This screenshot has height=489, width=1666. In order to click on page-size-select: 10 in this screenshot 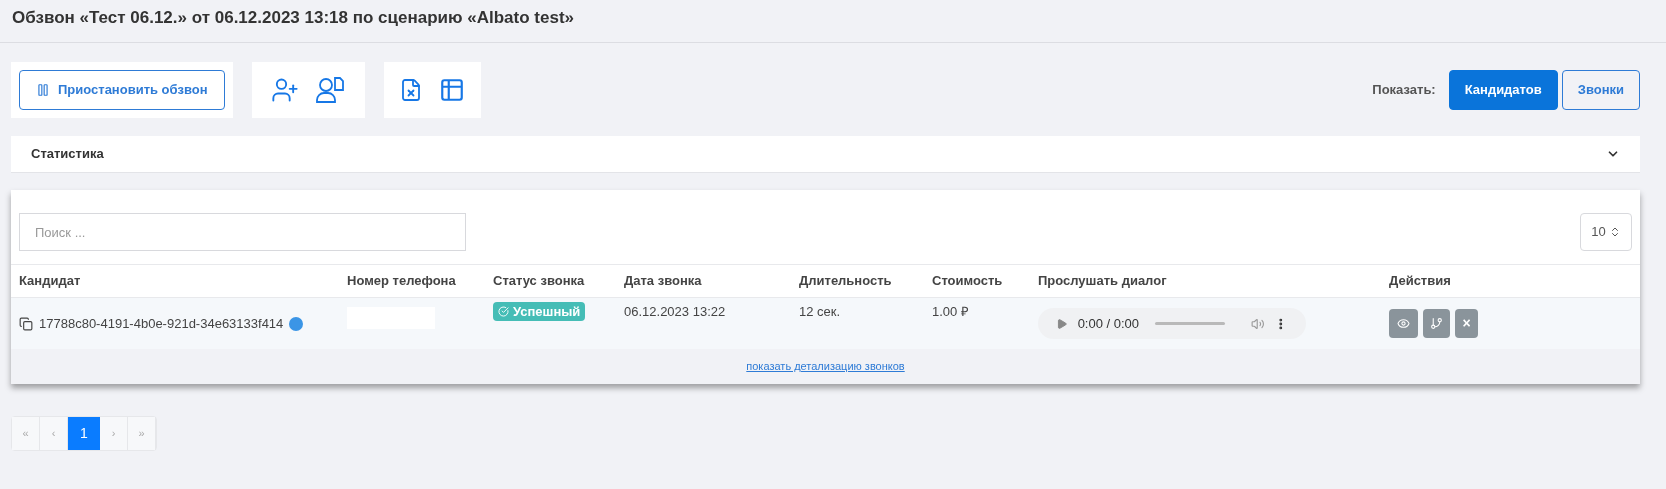, I will do `click(1606, 232)`.